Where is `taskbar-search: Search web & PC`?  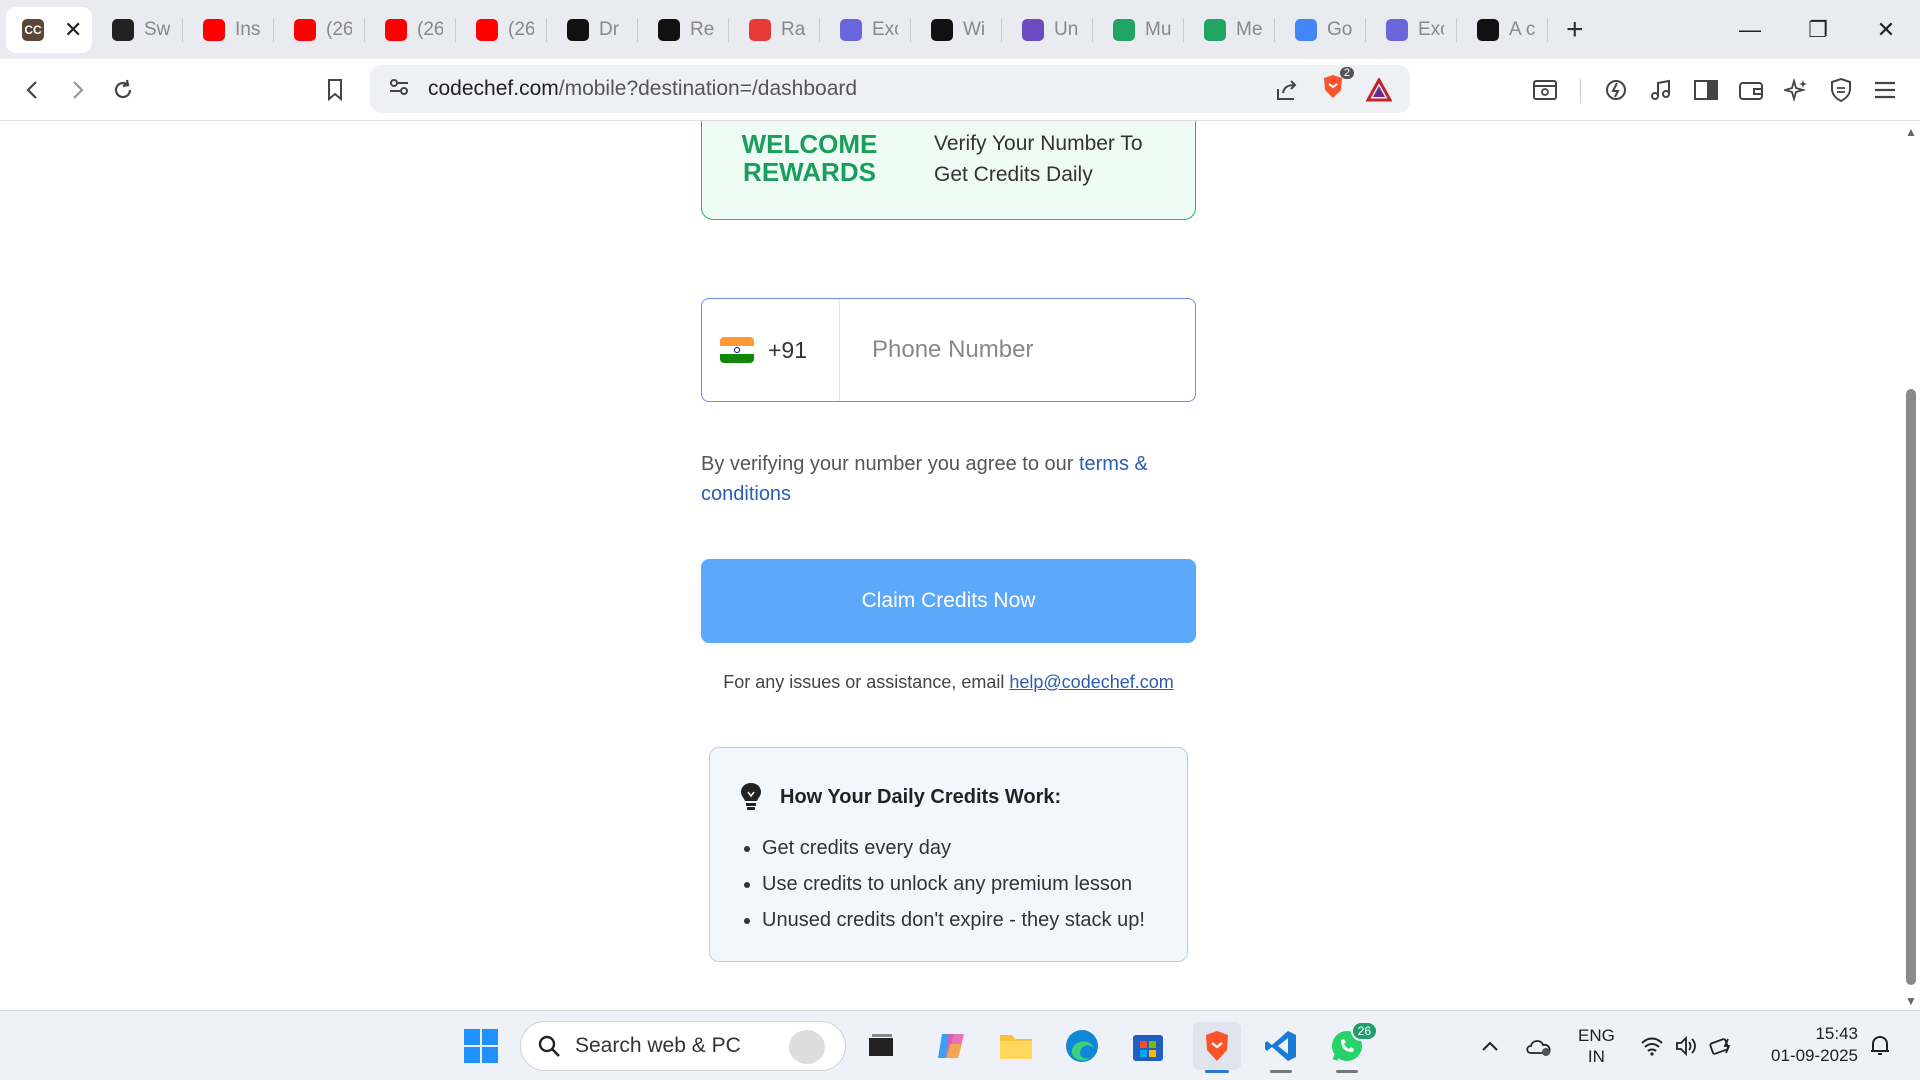 taskbar-search: Search web & PC is located at coordinates (683, 1046).